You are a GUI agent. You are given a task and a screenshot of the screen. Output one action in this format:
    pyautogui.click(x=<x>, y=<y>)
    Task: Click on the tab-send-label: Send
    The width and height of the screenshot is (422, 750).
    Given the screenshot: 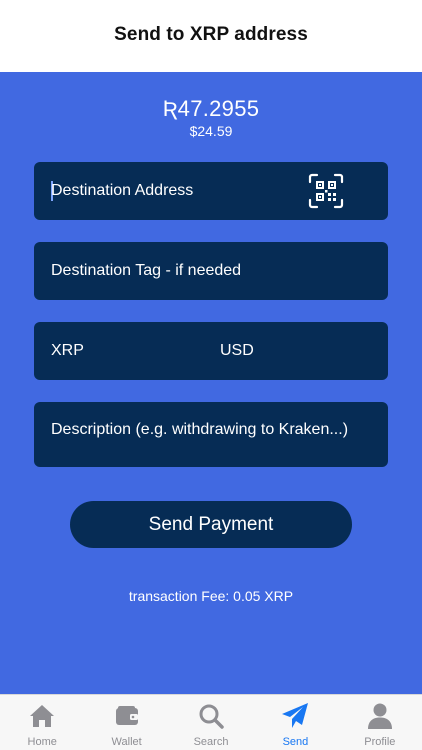 What is the action you would take?
    pyautogui.click(x=295, y=742)
    